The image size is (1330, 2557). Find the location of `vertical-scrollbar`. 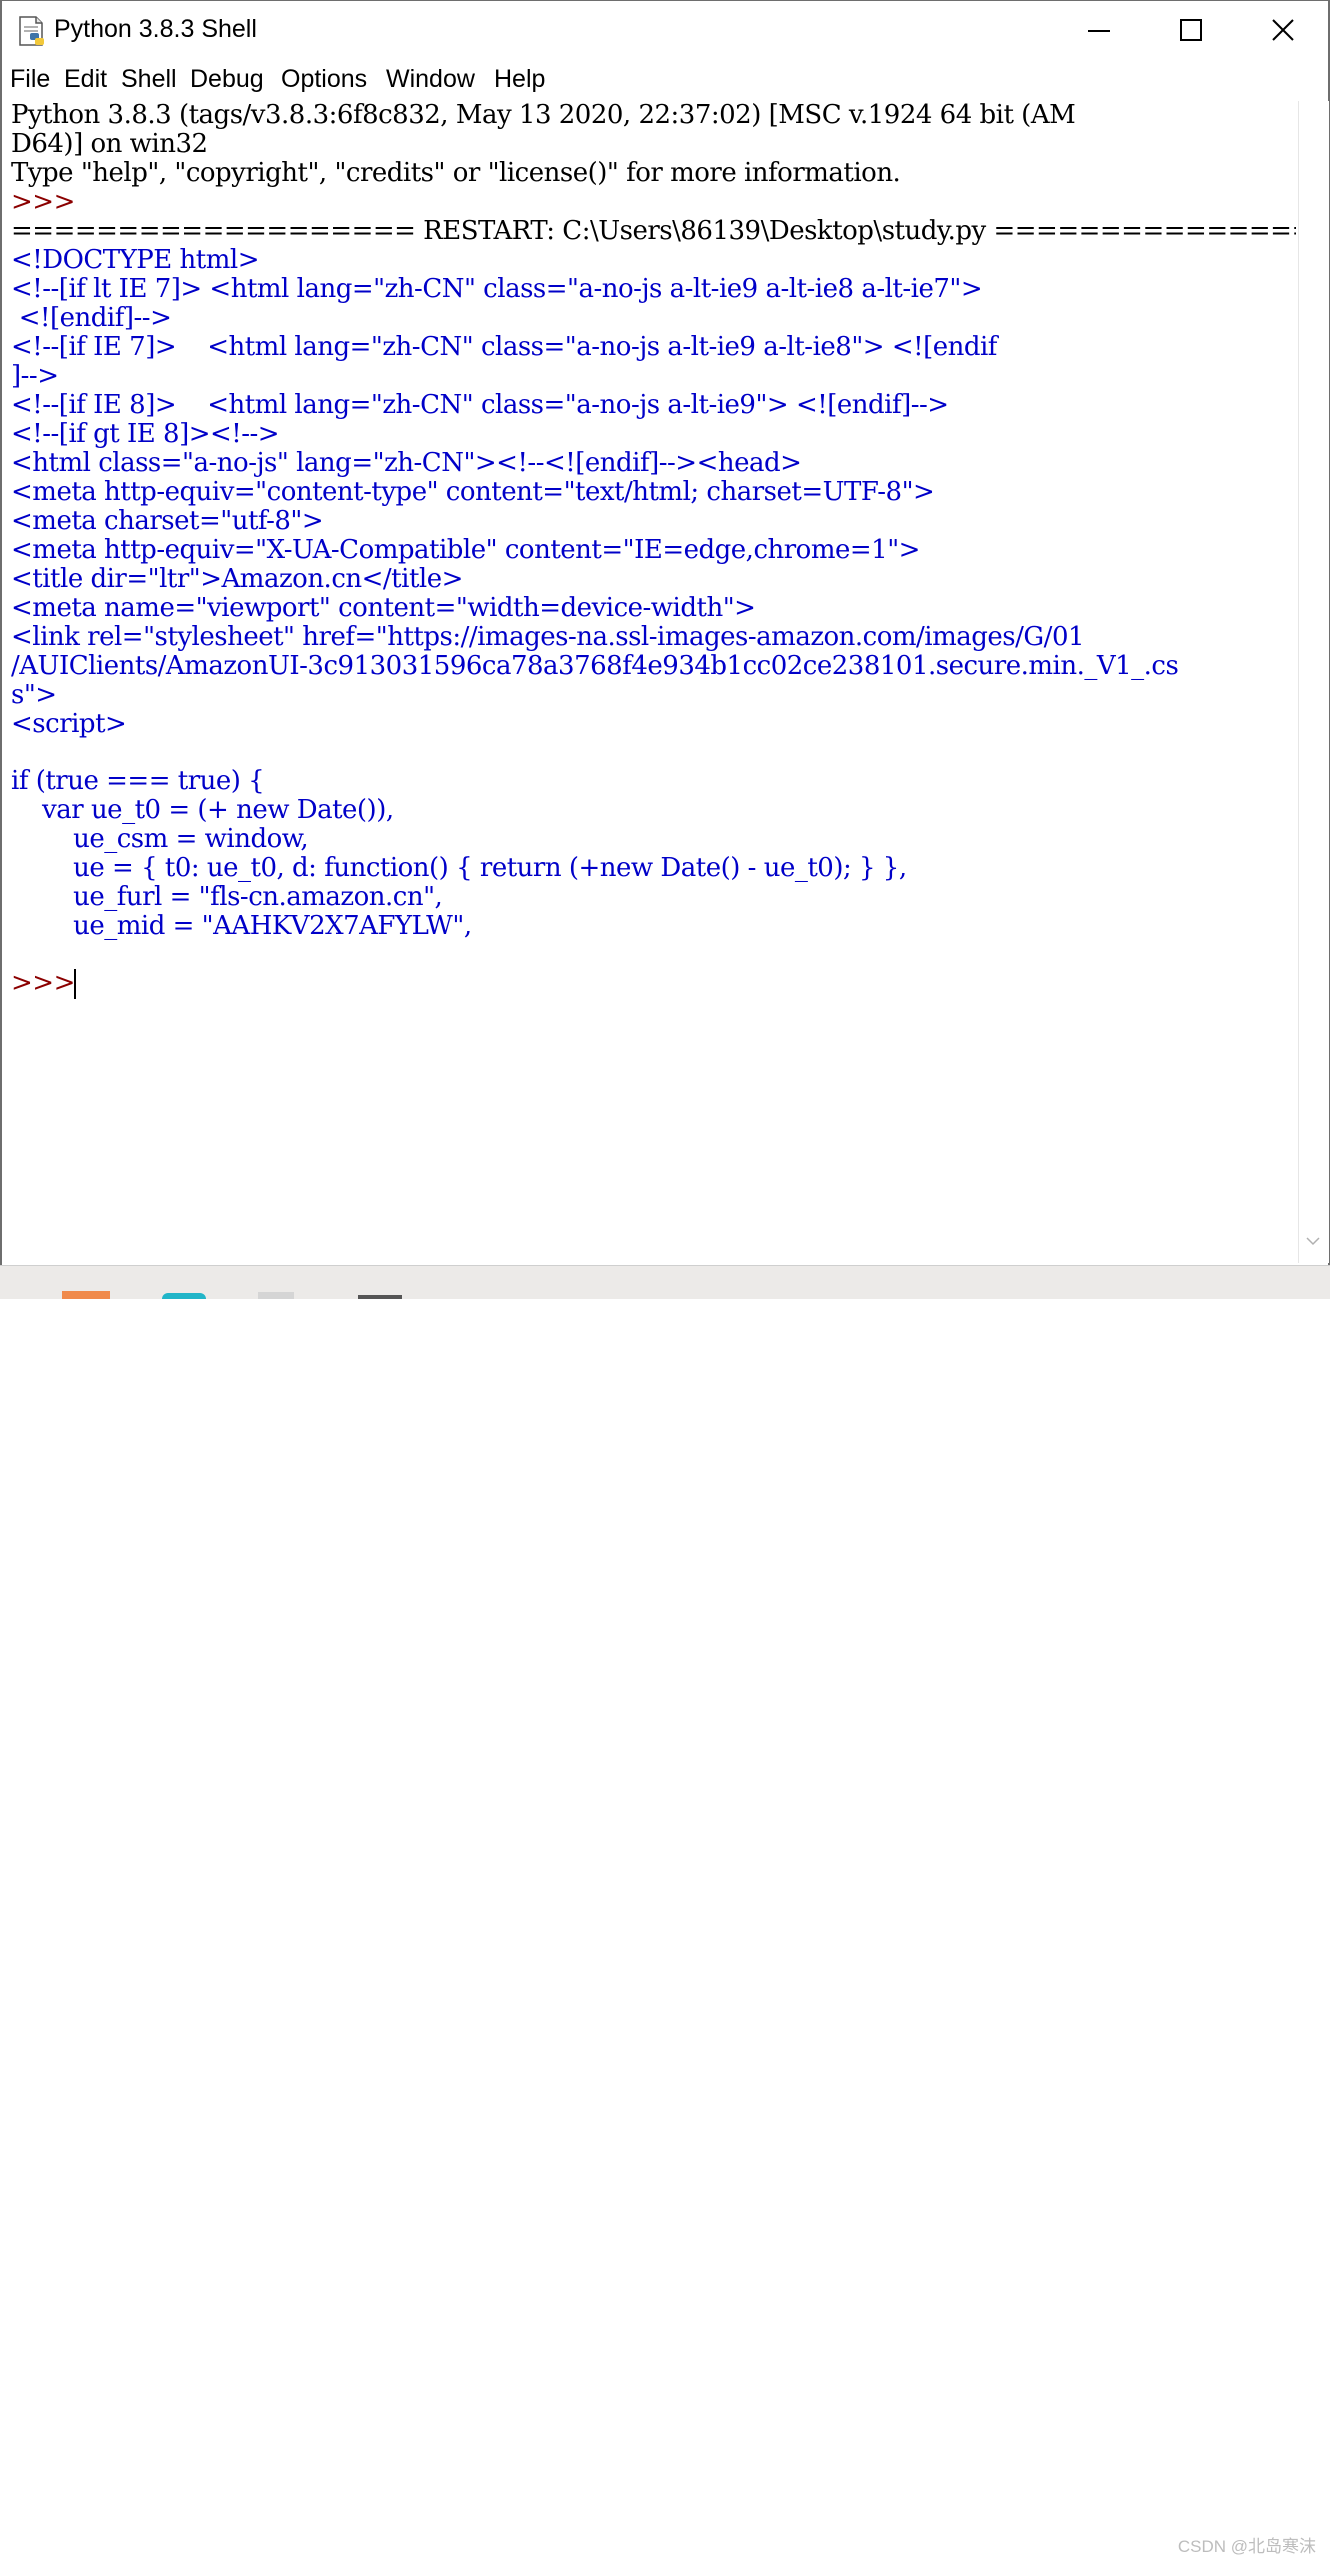

vertical-scrollbar is located at coordinates (1313, 682).